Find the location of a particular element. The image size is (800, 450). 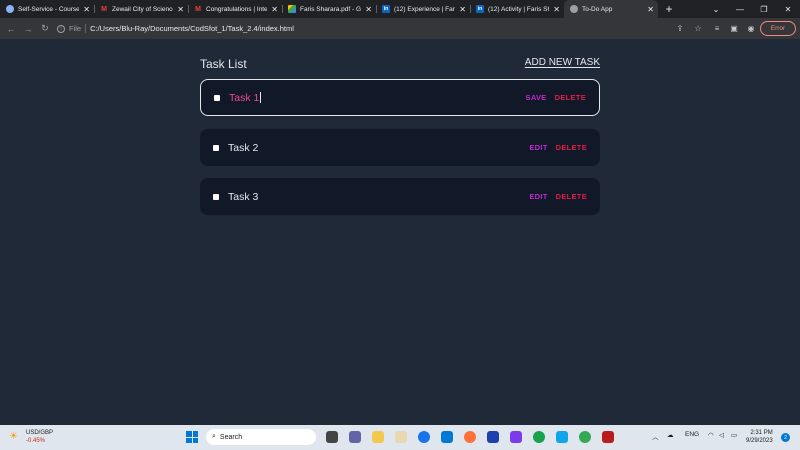

chrome-icon is located at coordinates (424, 437).